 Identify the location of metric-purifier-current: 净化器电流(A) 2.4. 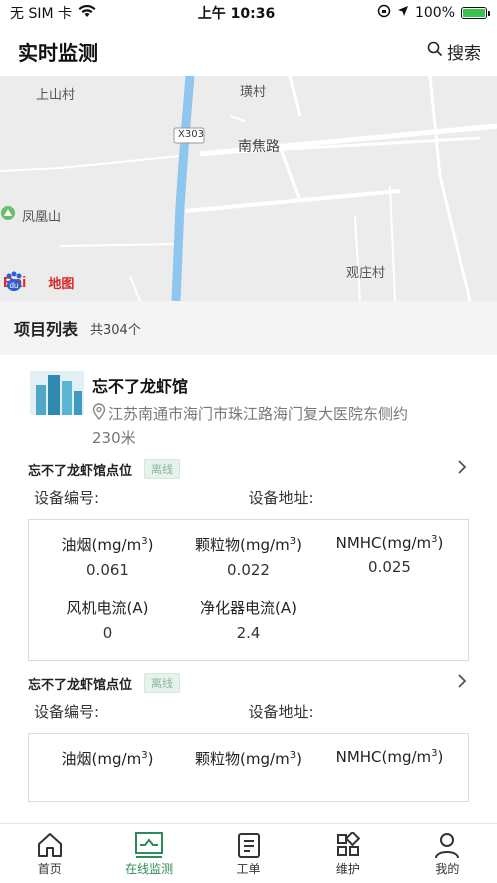
(248, 619).